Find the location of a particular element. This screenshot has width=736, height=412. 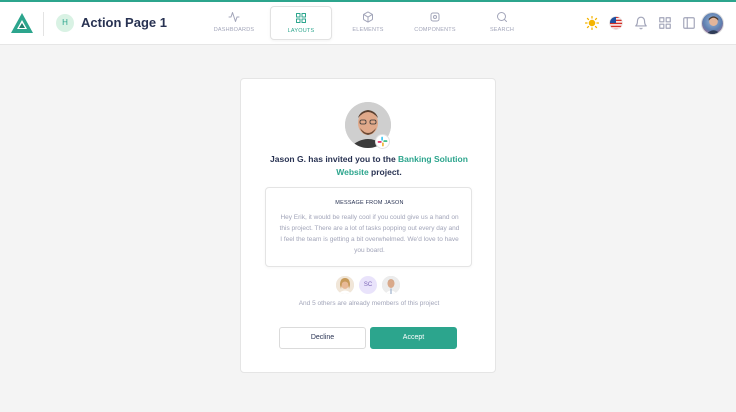

invite-suffix: project. is located at coordinates (385, 171).